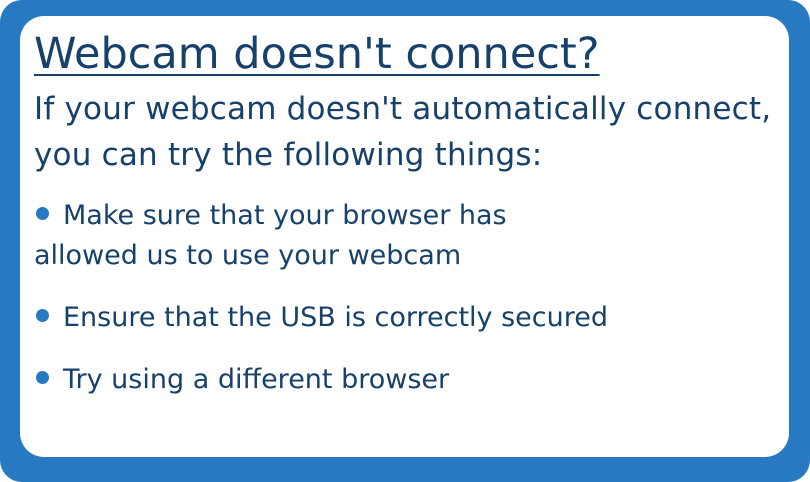 The width and height of the screenshot is (810, 482). I want to click on tip-usb-secured: Ensure that the USB is correctly secured, so click(359, 318).